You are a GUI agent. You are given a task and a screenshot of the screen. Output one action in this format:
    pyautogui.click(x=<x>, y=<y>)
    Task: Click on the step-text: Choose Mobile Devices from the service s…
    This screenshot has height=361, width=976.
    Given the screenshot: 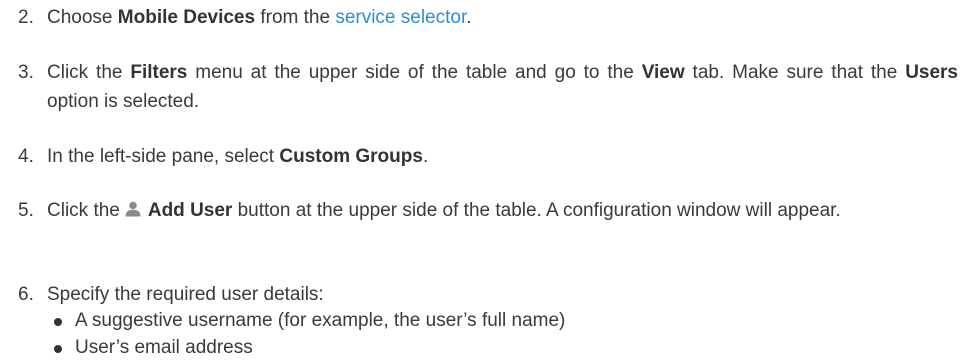 What is the action you would take?
    pyautogui.click(x=259, y=17)
    